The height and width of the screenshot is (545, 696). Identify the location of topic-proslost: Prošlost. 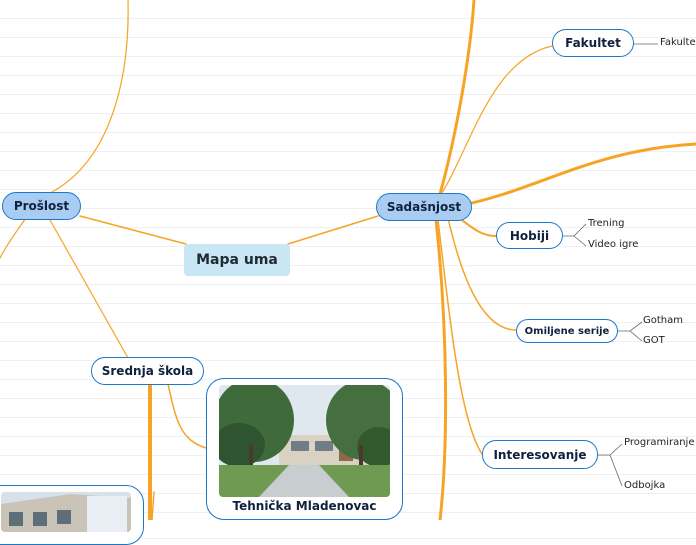
(41, 206).